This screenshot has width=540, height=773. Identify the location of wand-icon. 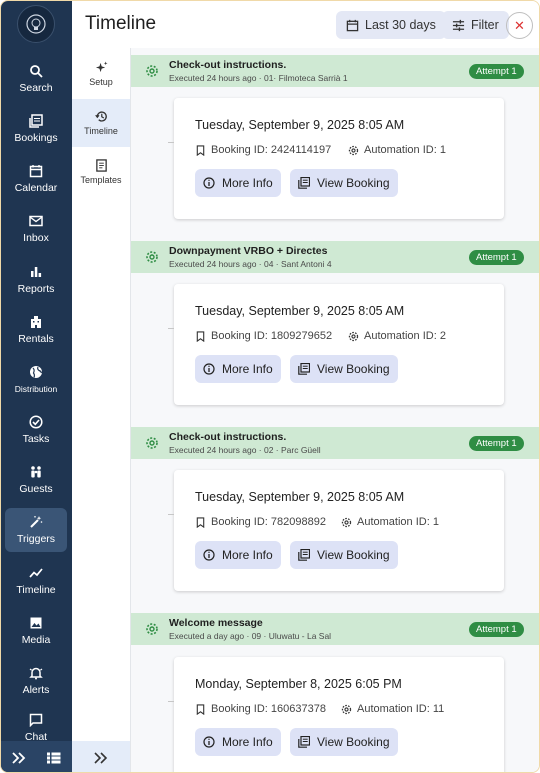
(36, 522).